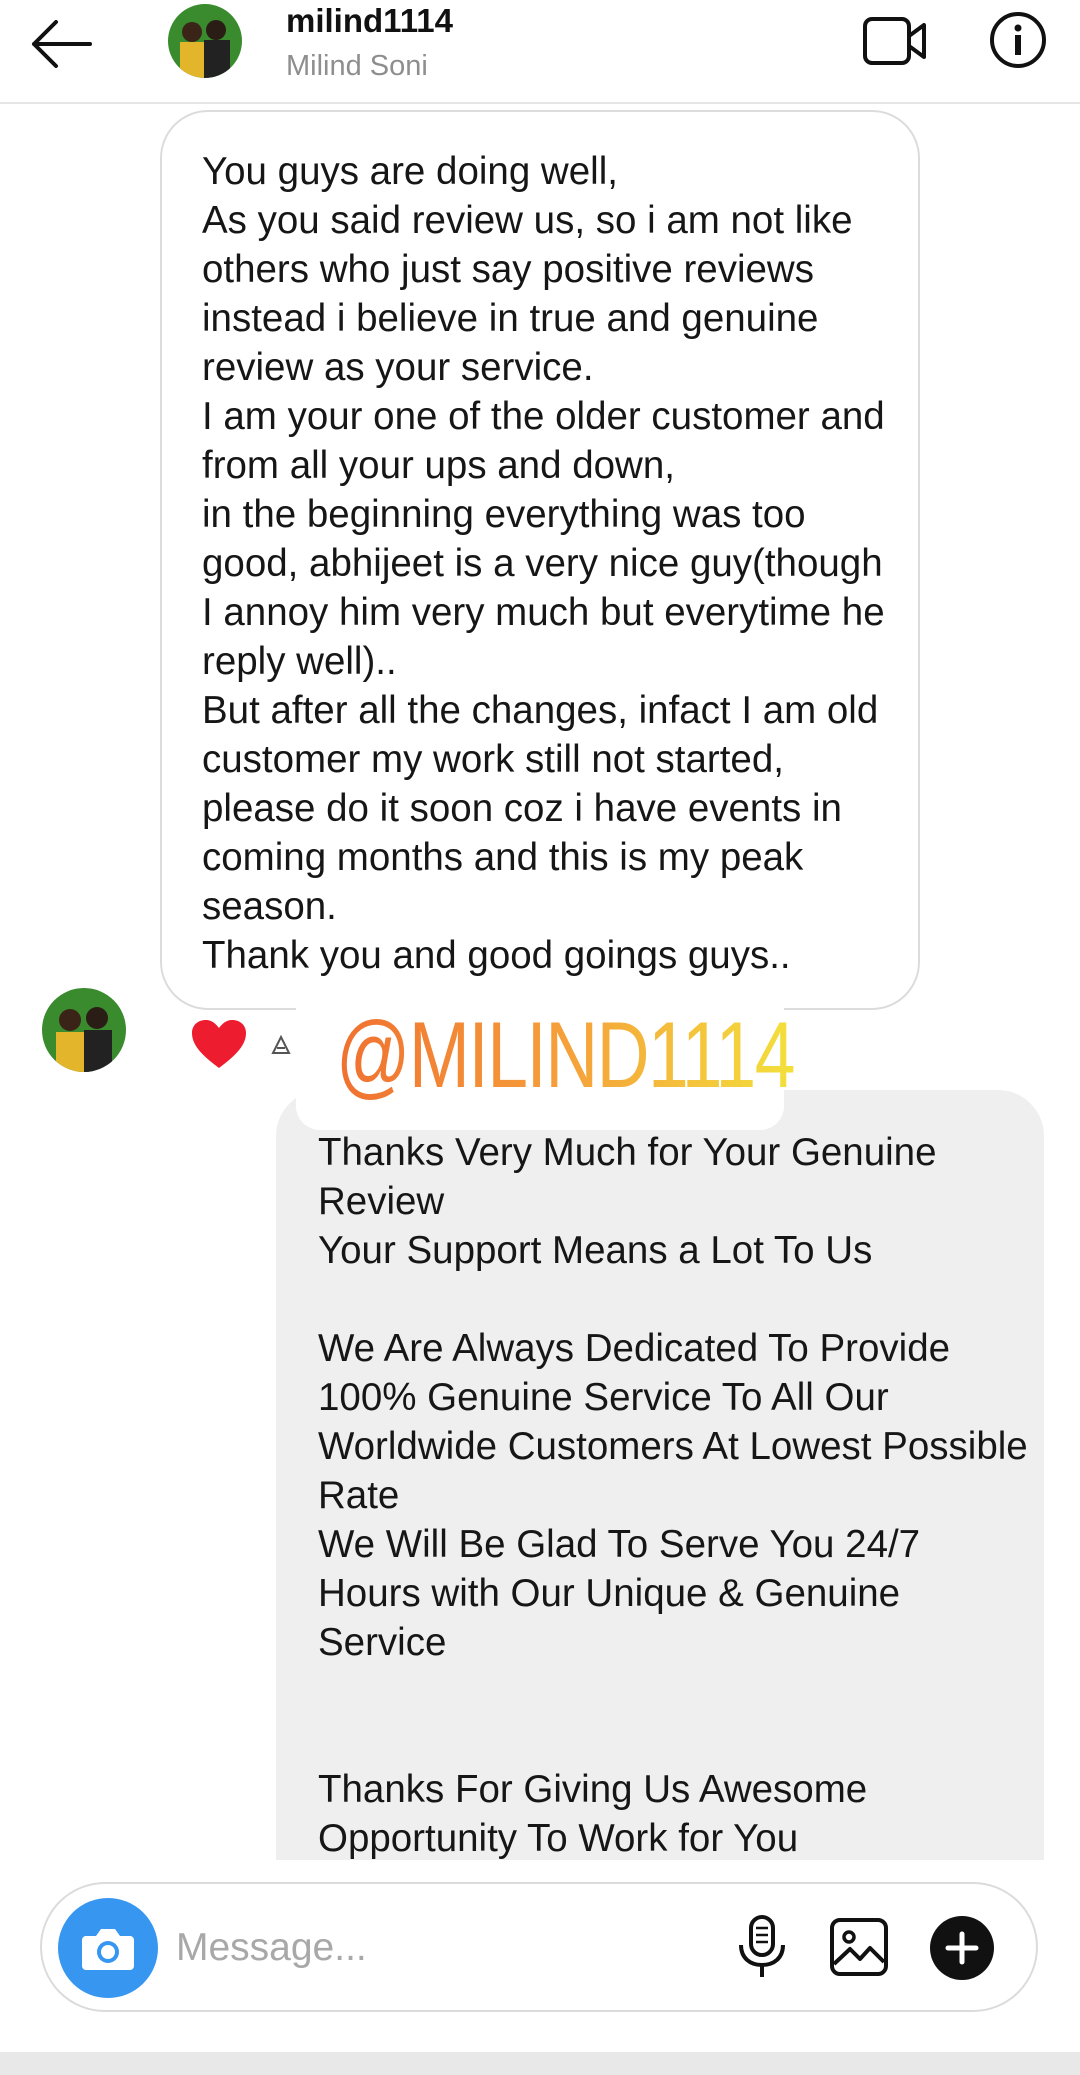  I want to click on system-nav-bar, so click(540, 2063).